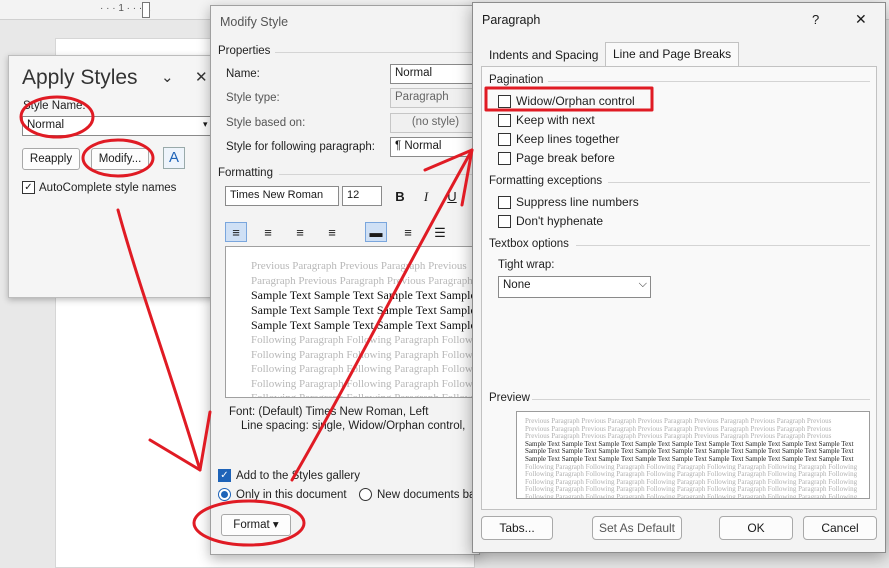 This screenshot has height=568, width=889. I want to click on tight-wrap-value: None, so click(517, 285).